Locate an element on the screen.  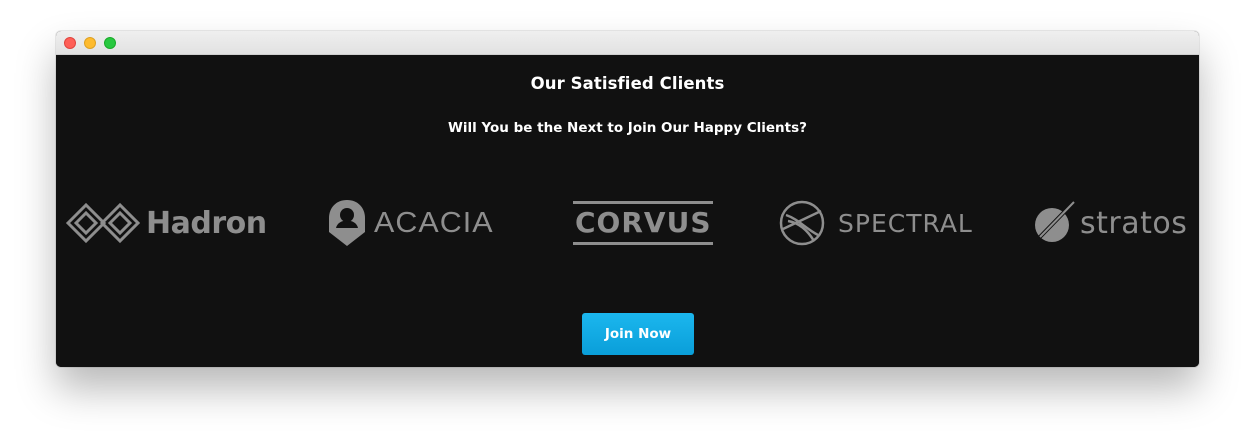
client-logo-spectral: SPECTRAL is located at coordinates (875, 223).